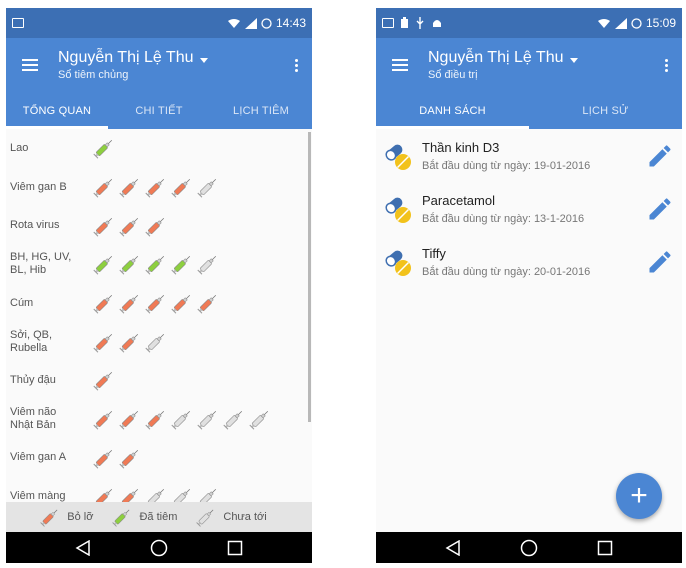 This screenshot has width=686, height=568. I want to click on medicine-name: Tiffy, so click(434, 253).